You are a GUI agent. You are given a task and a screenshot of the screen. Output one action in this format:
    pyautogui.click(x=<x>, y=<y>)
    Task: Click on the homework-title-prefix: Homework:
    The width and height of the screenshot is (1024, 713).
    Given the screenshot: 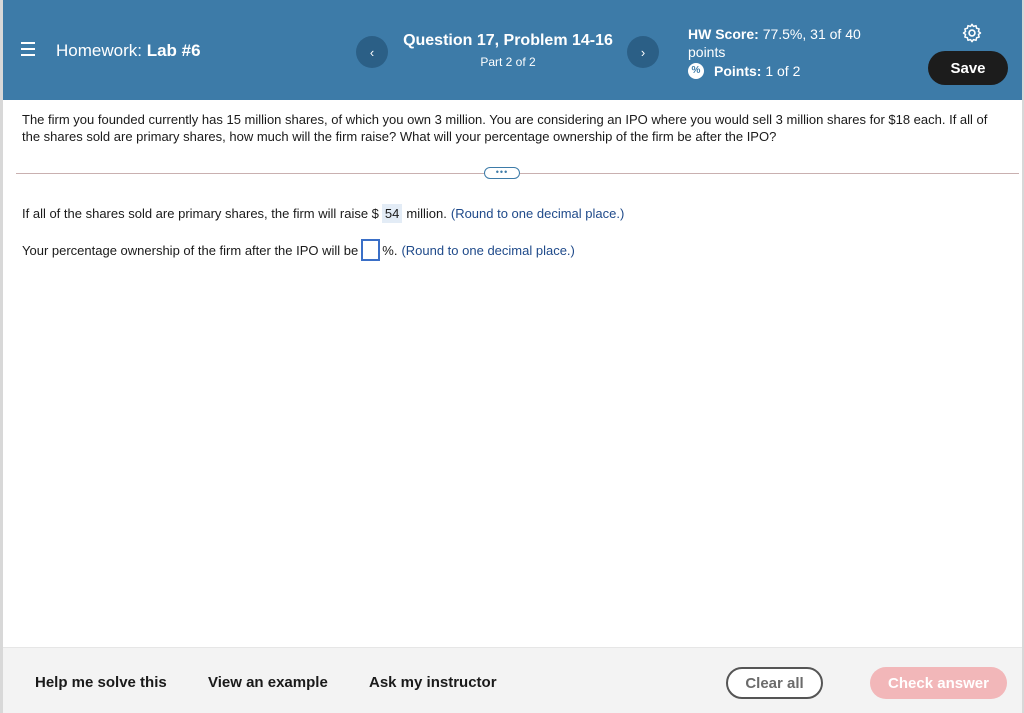 What is the action you would take?
    pyautogui.click(x=99, y=50)
    